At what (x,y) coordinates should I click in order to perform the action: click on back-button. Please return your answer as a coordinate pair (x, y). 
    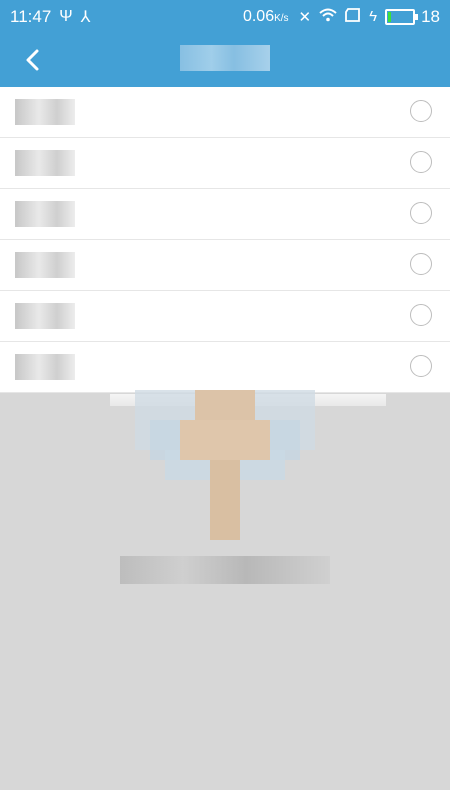
    Looking at the image, I should click on (33, 60).